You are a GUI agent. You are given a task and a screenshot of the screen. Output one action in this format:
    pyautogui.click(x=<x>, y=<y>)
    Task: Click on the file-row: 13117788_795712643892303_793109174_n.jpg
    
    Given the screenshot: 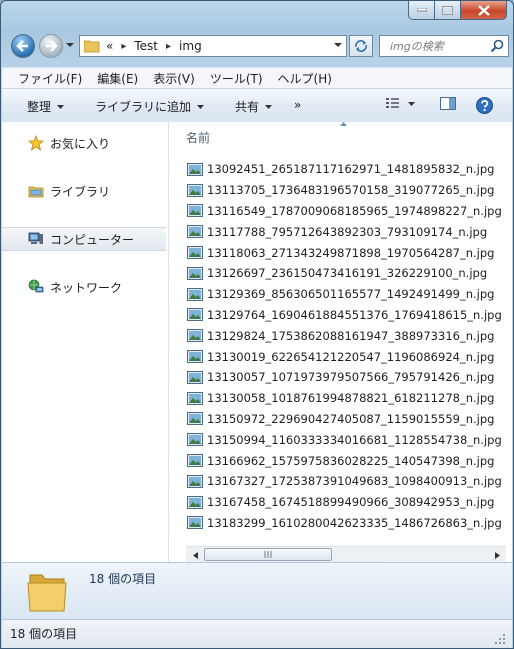 What is the action you would take?
    pyautogui.click(x=347, y=231)
    